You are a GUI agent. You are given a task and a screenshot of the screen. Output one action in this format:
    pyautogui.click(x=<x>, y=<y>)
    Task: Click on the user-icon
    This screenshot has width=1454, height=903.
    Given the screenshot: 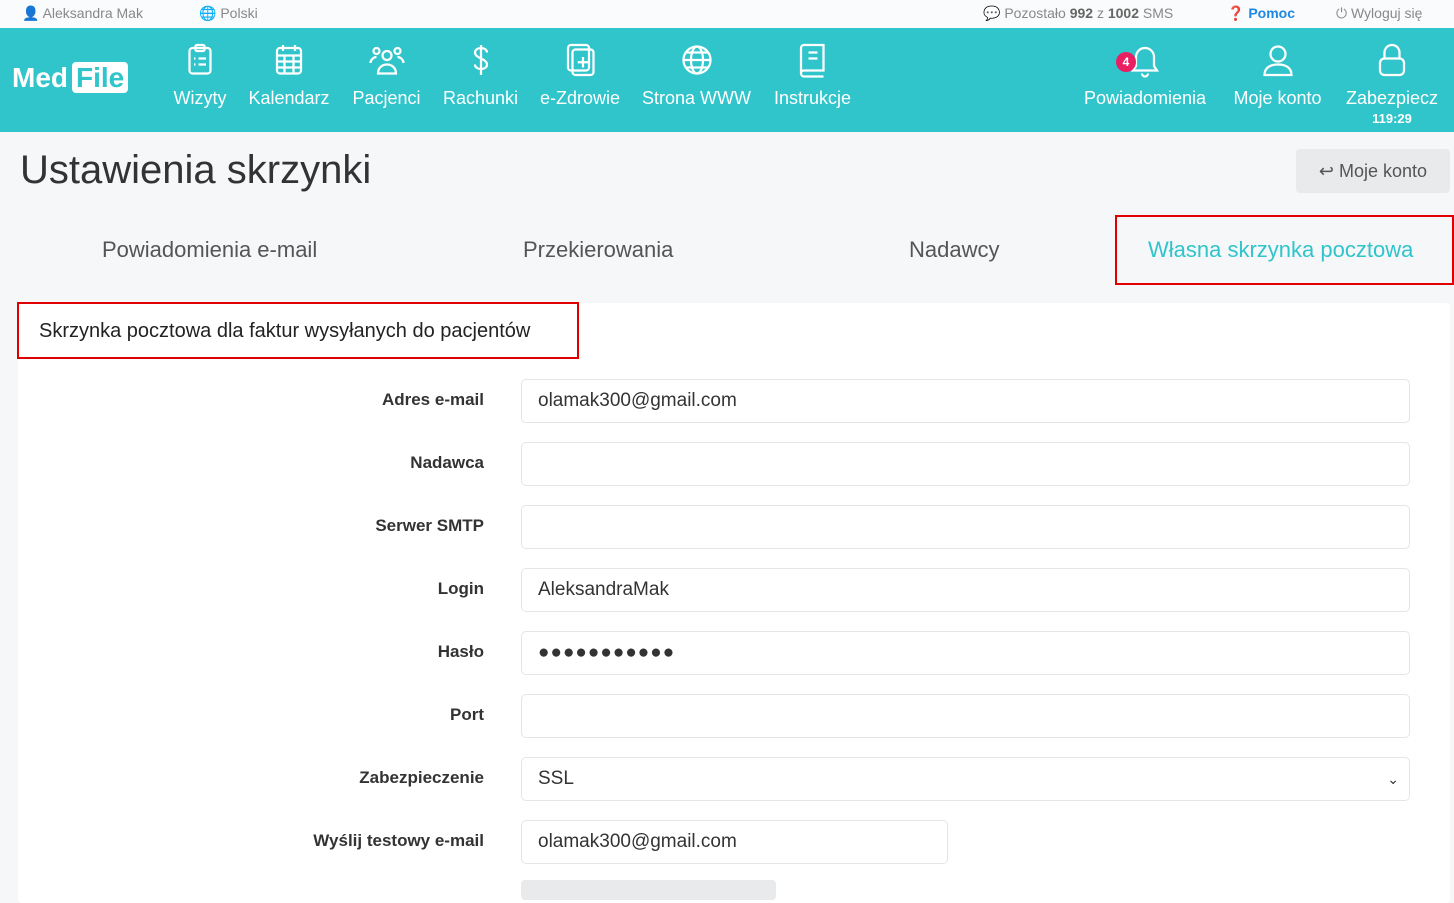 What is the action you would take?
    pyautogui.click(x=1277, y=61)
    